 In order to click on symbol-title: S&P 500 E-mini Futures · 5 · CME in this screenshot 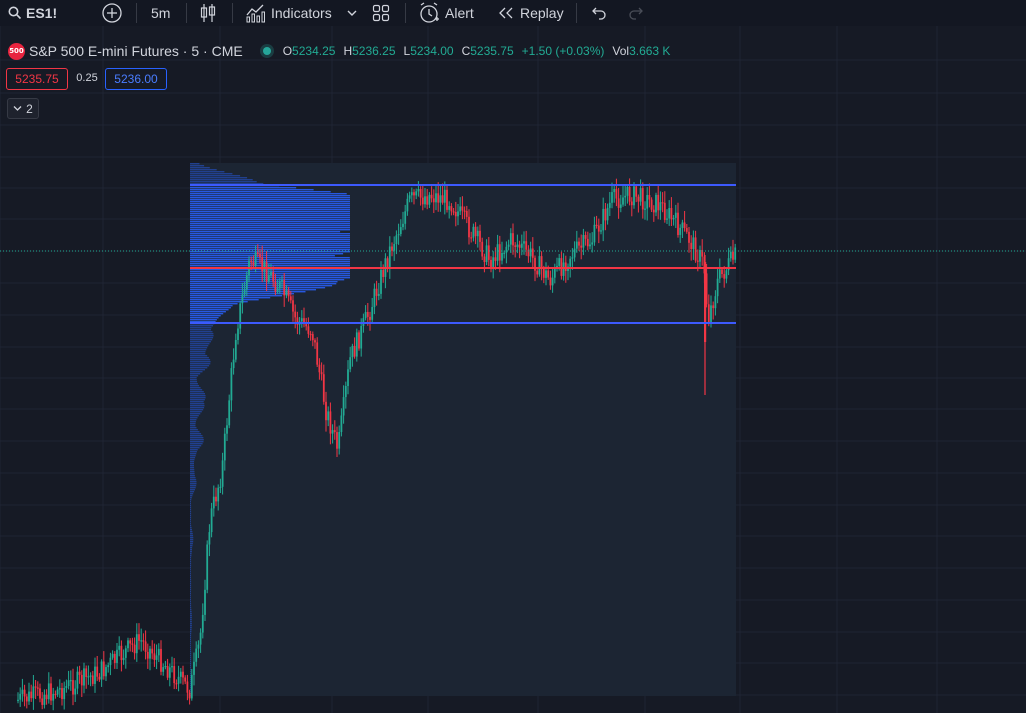, I will do `click(136, 51)`.